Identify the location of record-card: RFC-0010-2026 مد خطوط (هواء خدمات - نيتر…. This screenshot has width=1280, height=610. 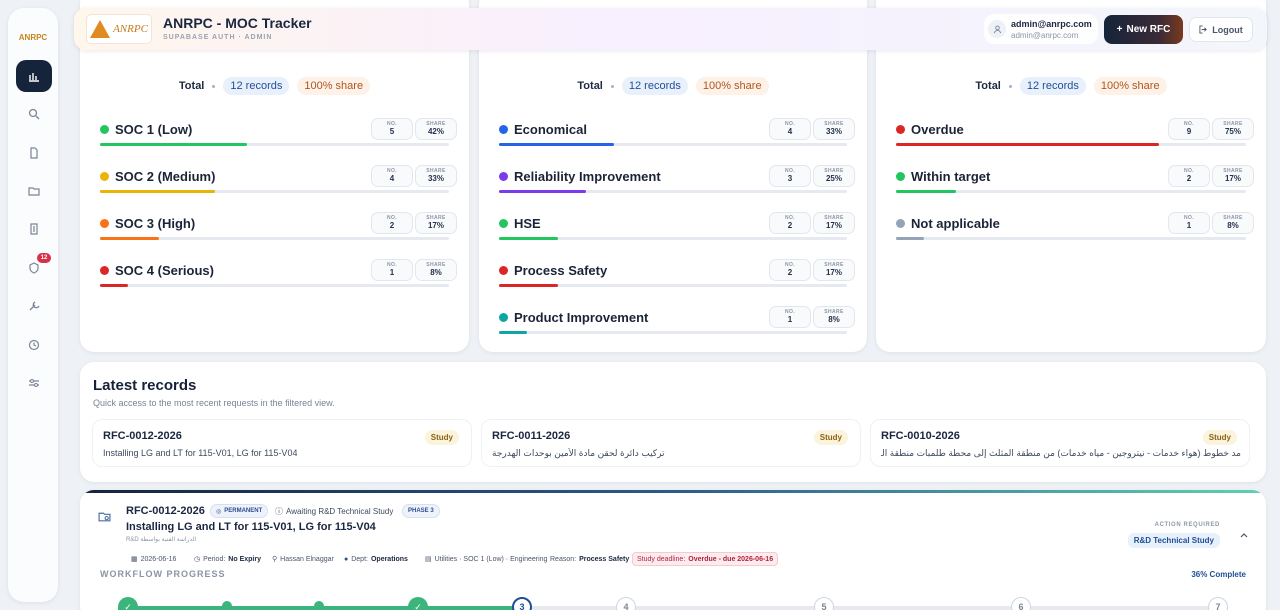
(1060, 443).